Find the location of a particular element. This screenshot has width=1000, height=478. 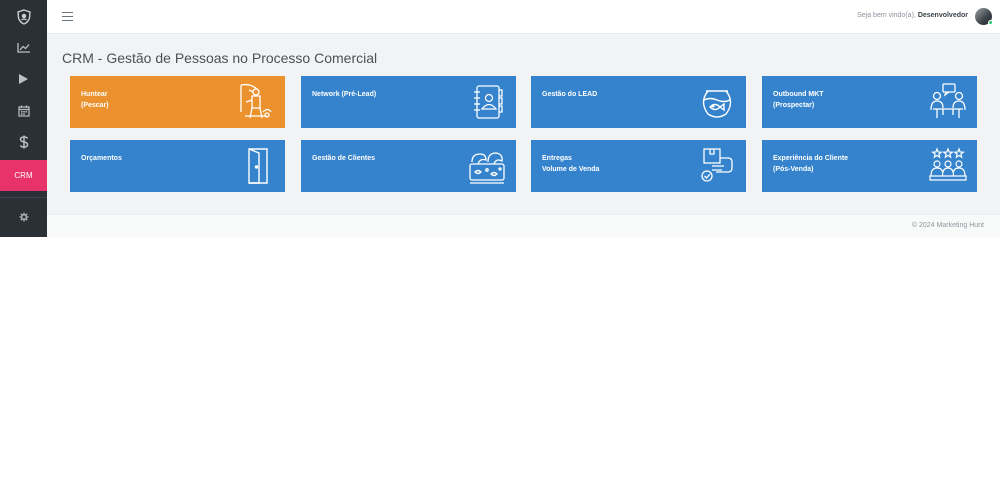

card-gestao-lead: Gestão do LEAD is located at coordinates (638, 102).